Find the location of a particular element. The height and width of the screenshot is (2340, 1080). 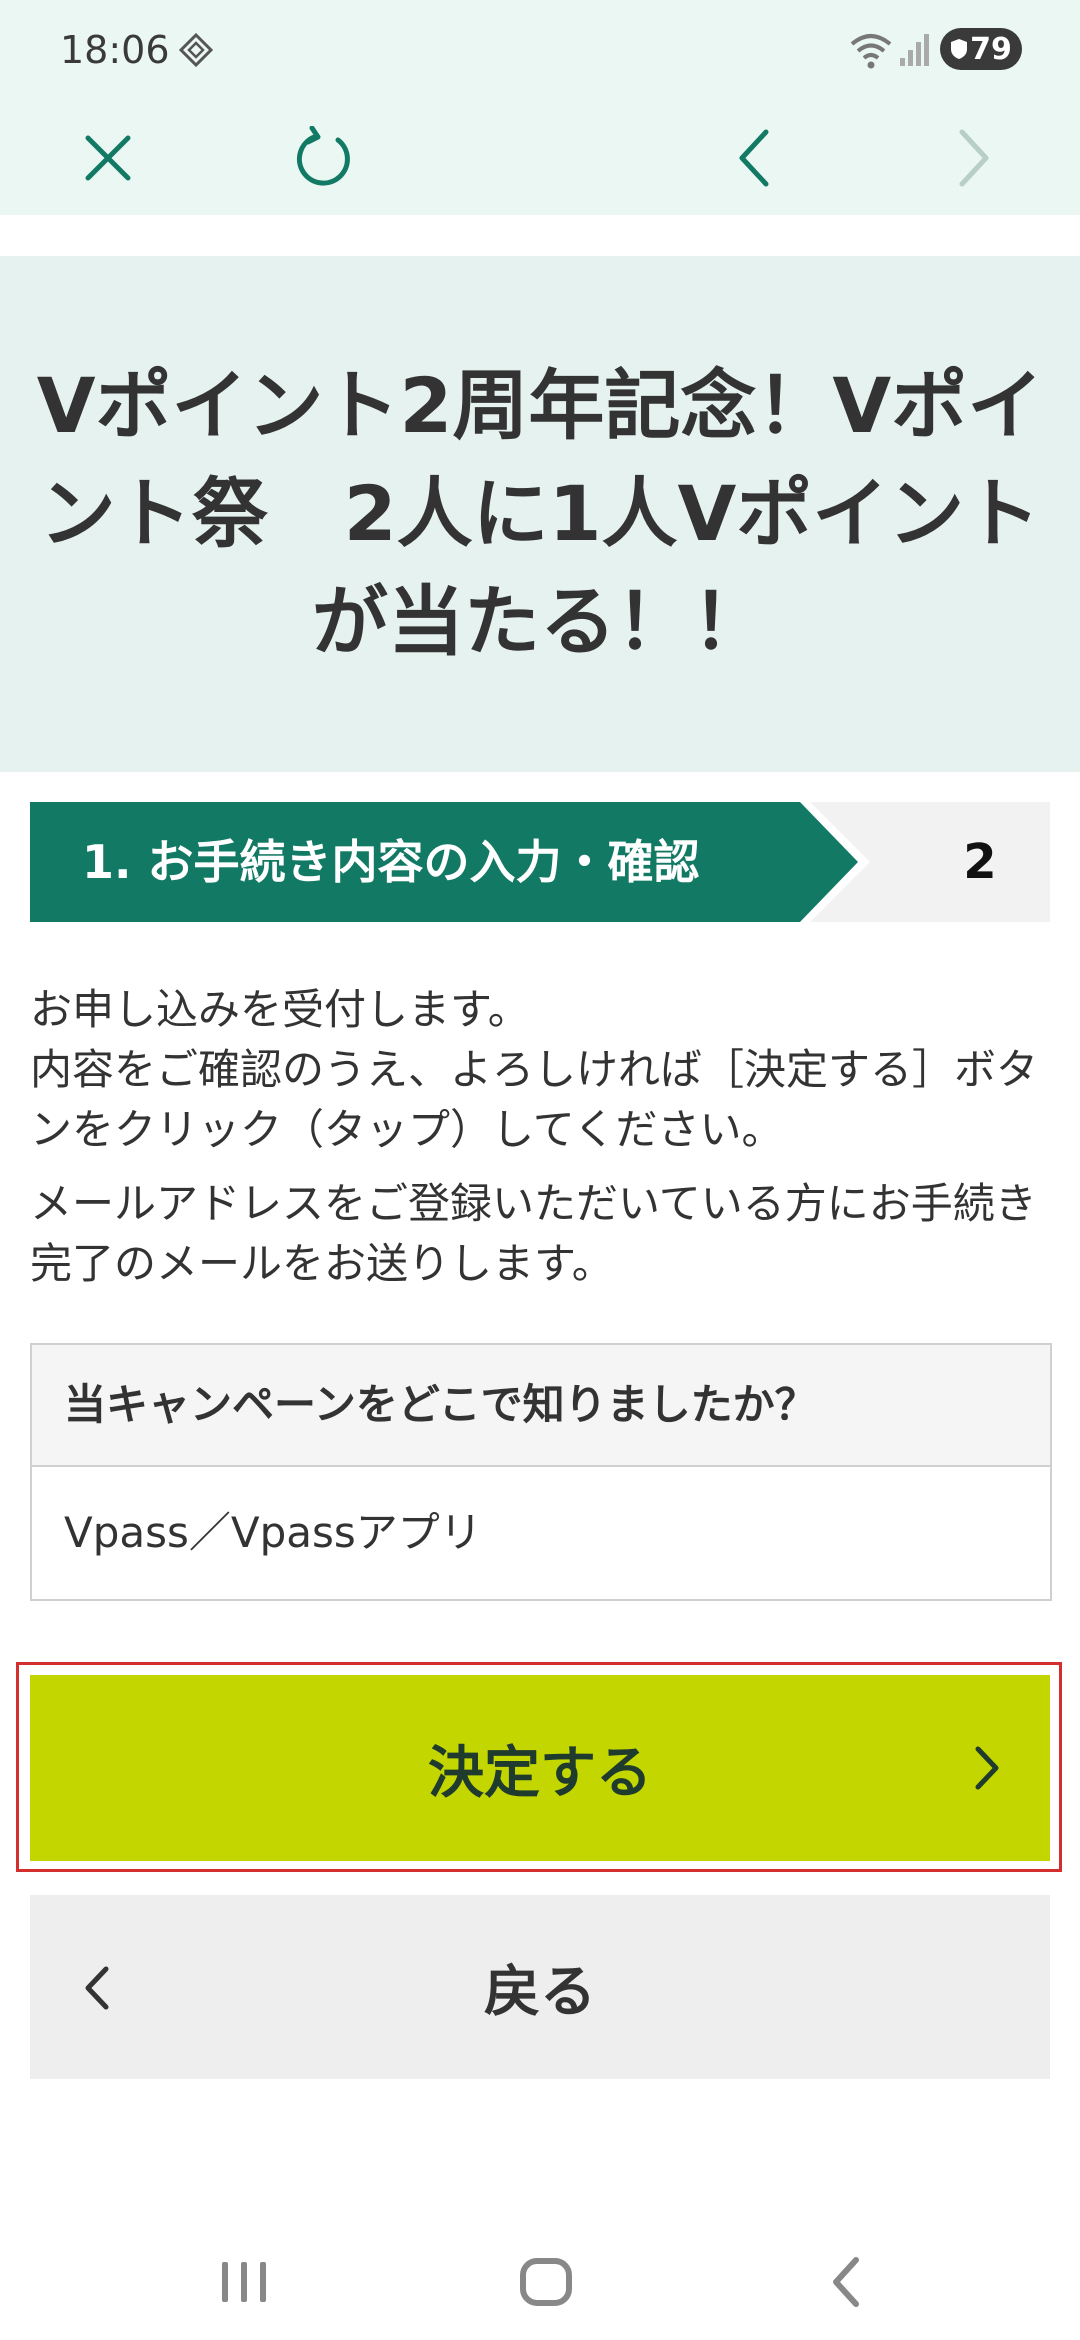

system-navigation-bar is located at coordinates (540, 2280).